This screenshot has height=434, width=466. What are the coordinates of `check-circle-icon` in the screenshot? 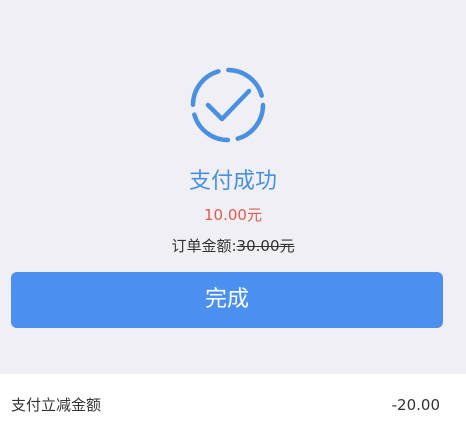 It's located at (228, 105).